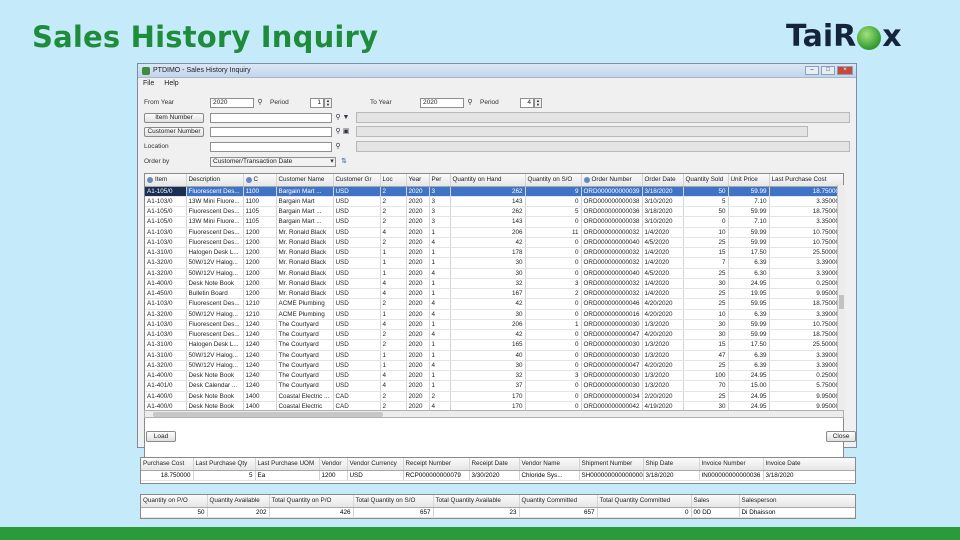  I want to click on search-icon: ⚲, so click(338, 132).